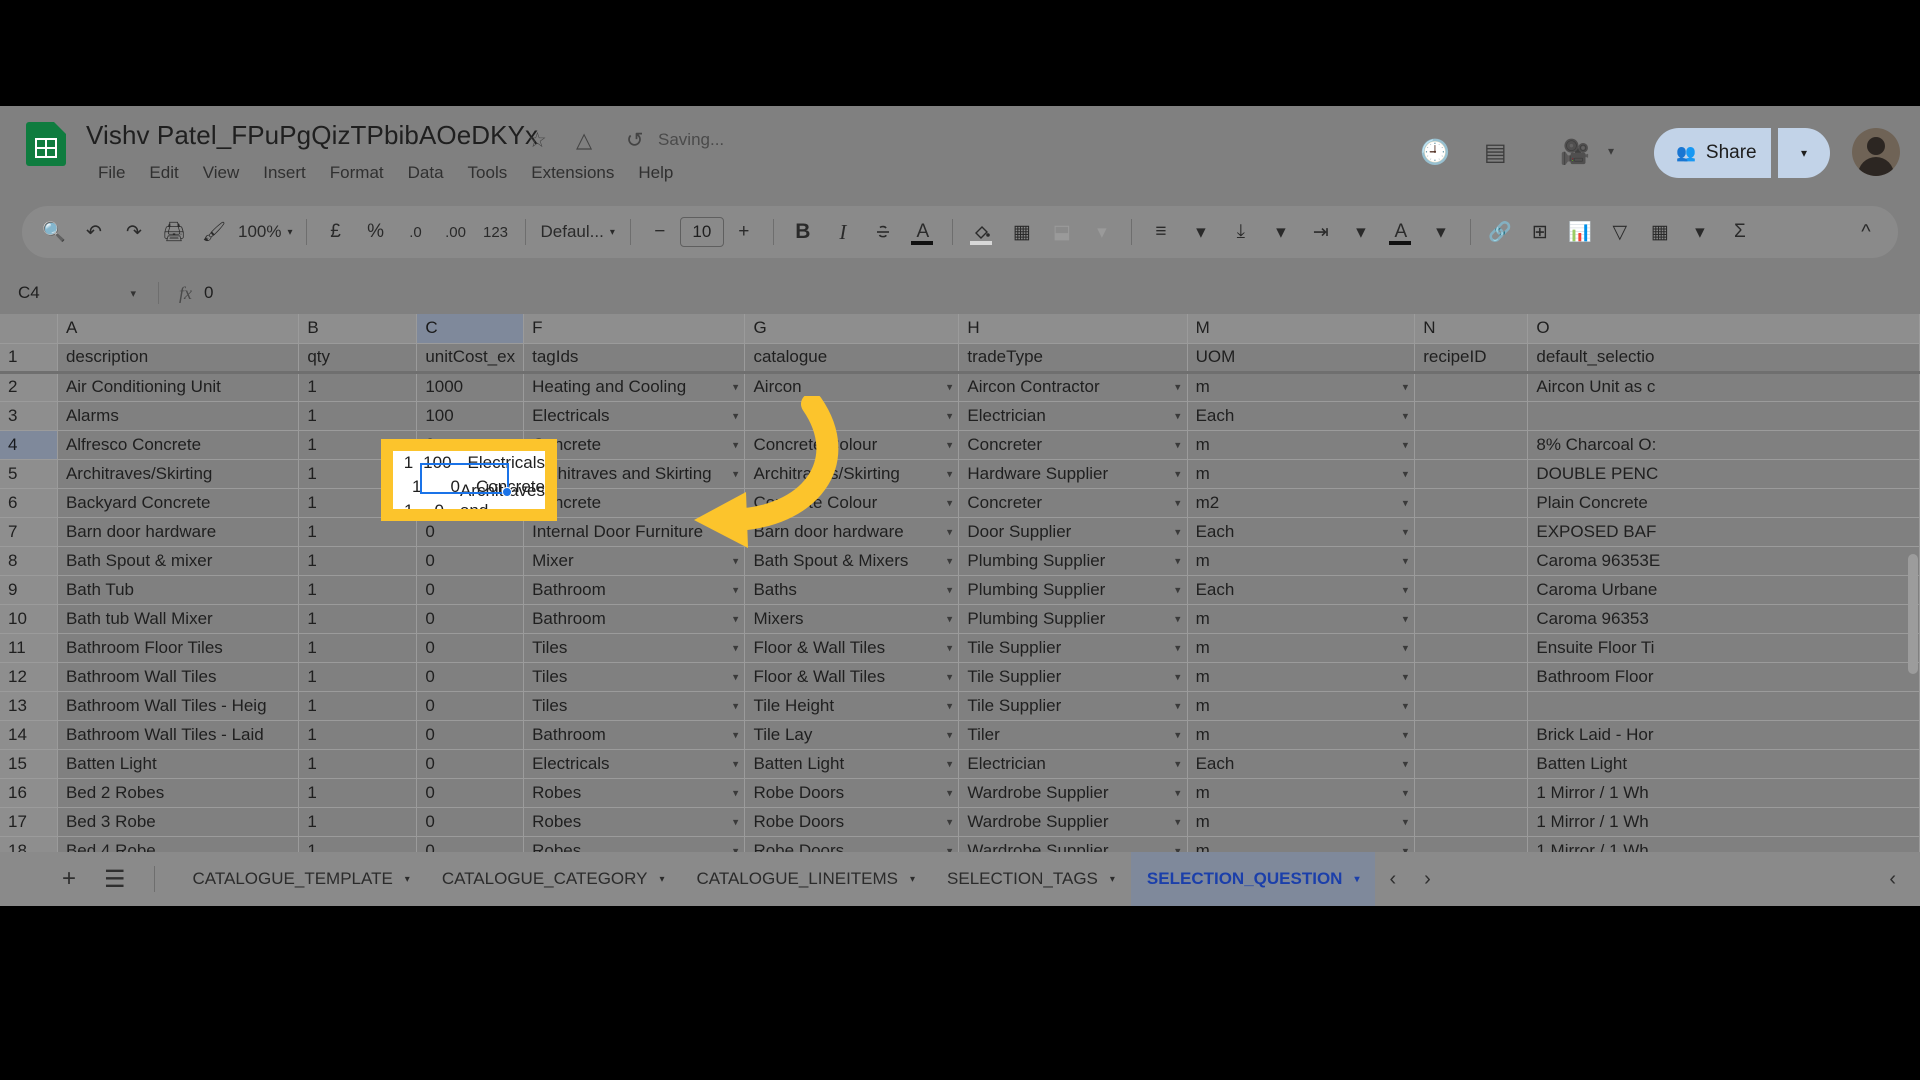  Describe the element at coordinates (1253, 879) in the screenshot. I see `sheet-tab-selection-question: SELECTION_QUESTION ▾` at that location.